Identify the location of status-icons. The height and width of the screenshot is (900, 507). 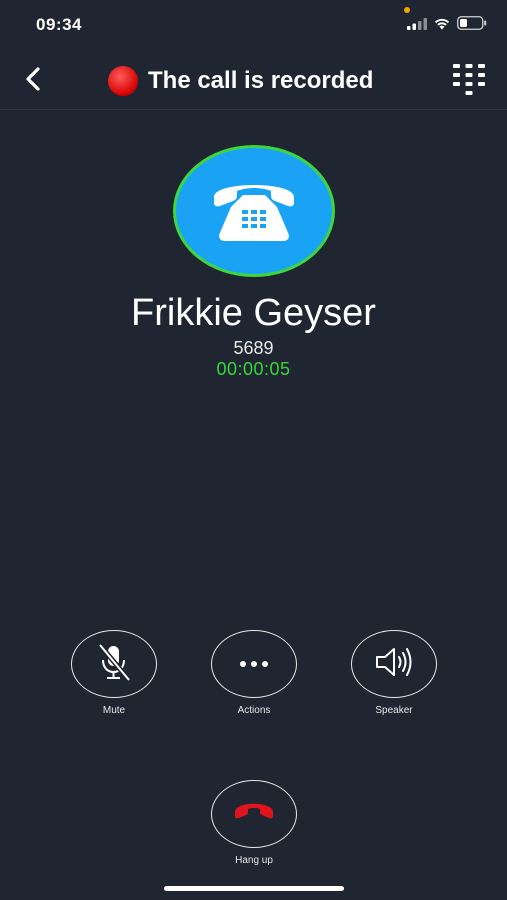
(447, 25).